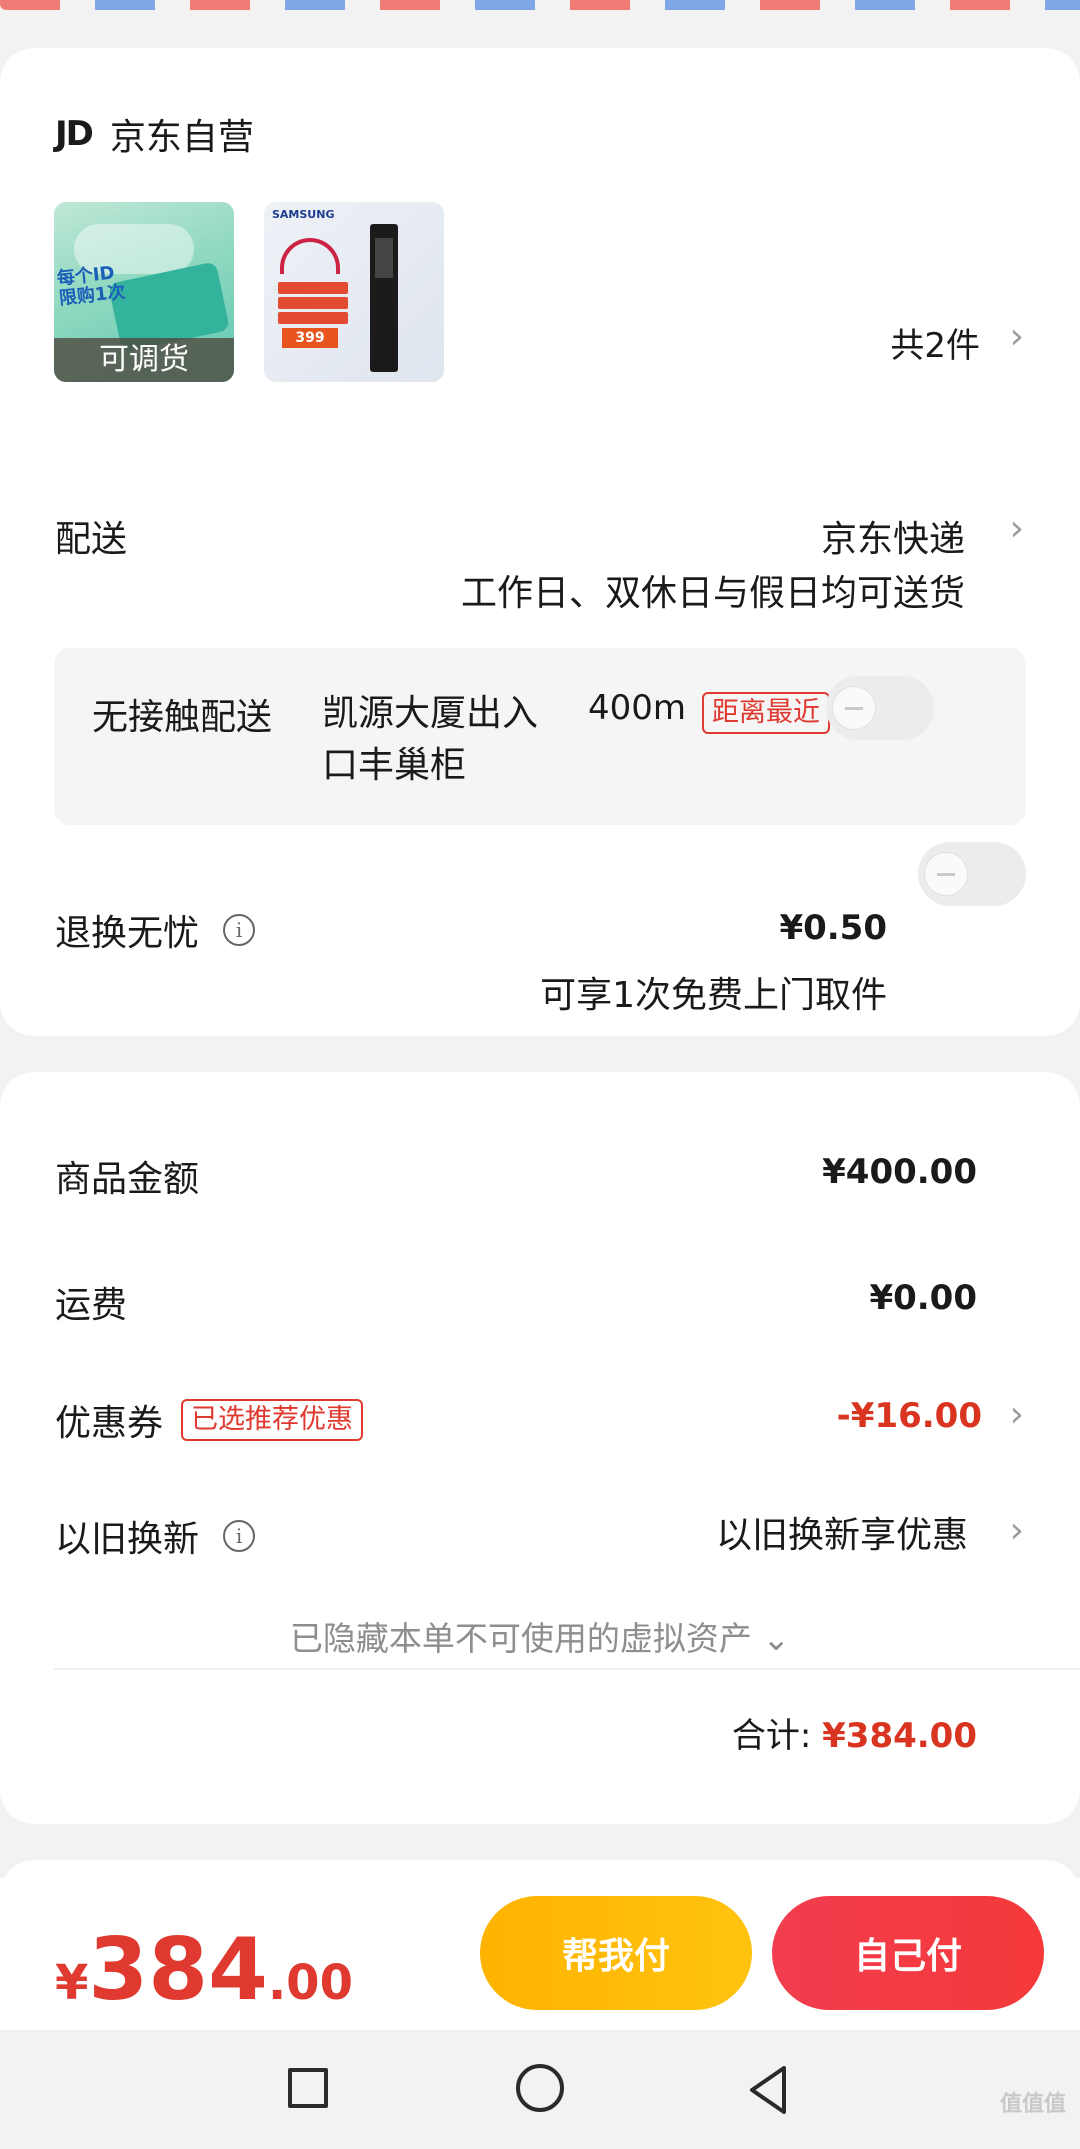 This screenshot has height=2149, width=1080. I want to click on return-service-price: ¥0.50, so click(833, 928).